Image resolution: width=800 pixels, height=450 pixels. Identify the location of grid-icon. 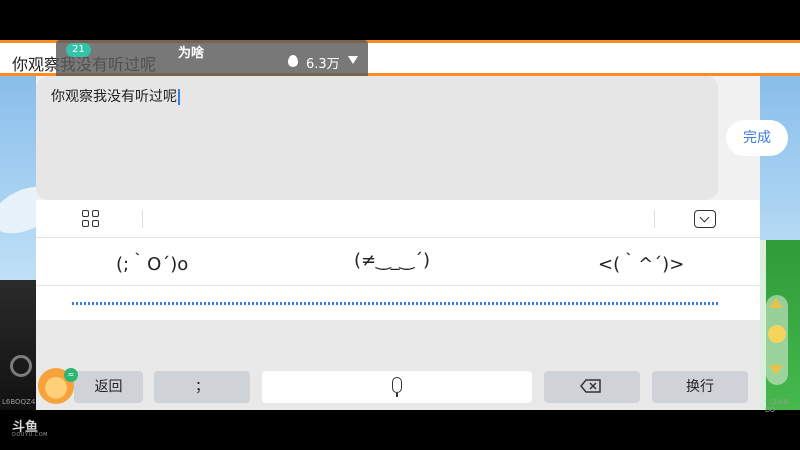
(91, 219).